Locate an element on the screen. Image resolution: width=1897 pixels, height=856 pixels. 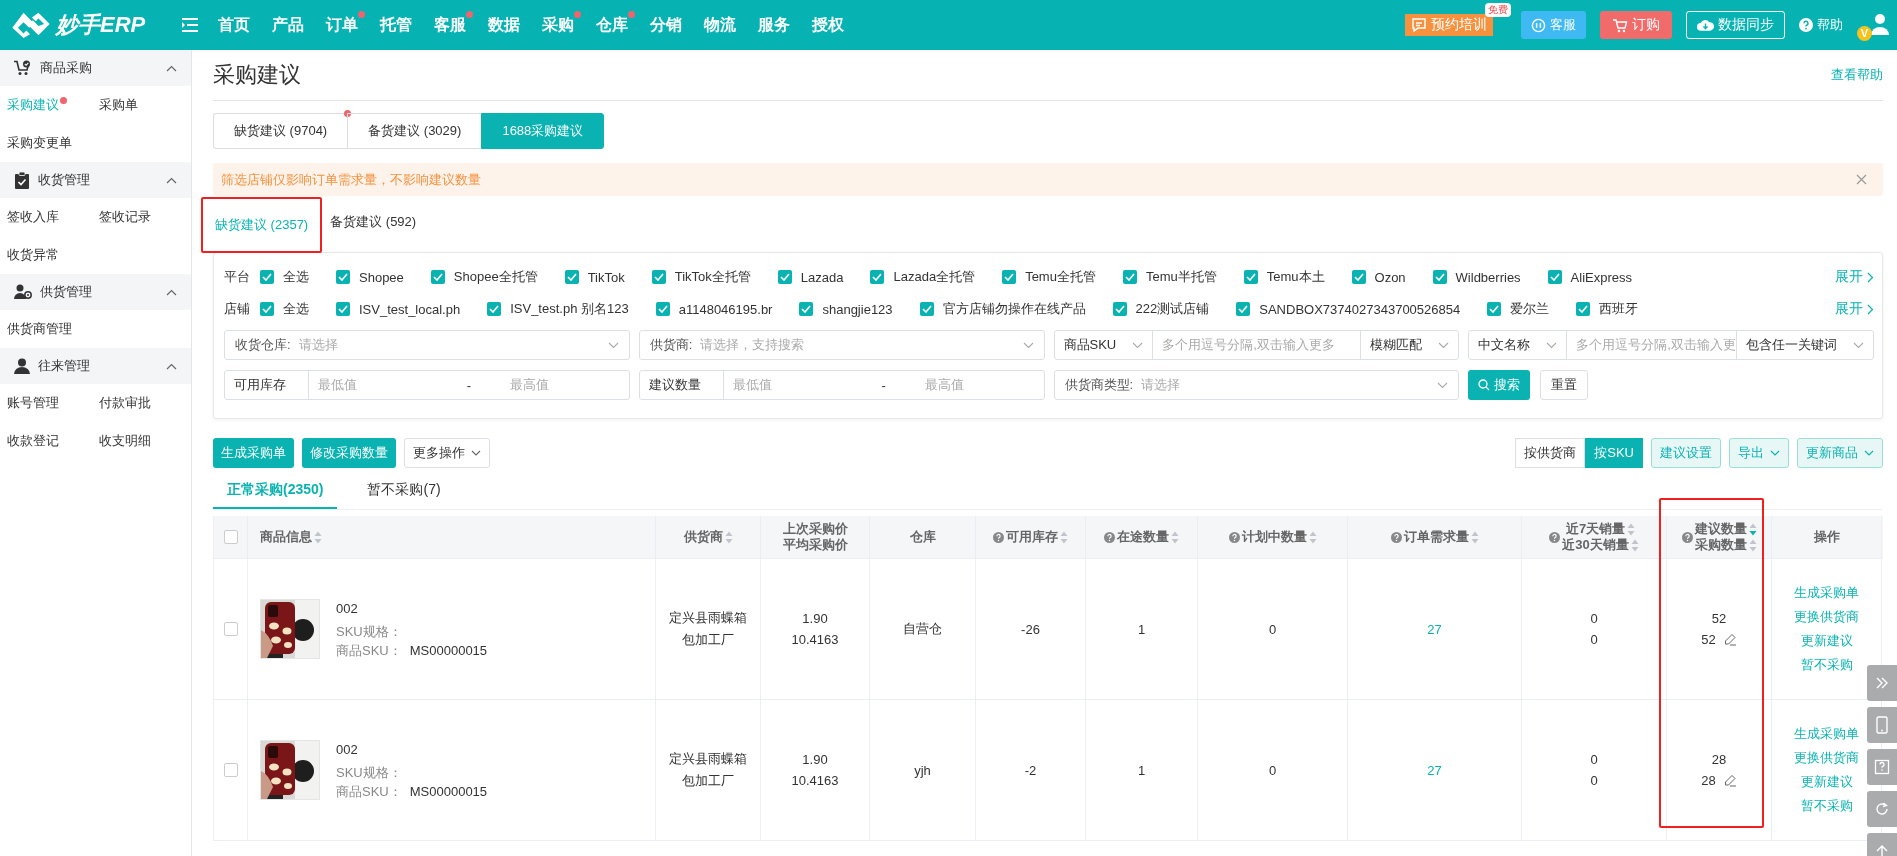
row-action-link: 暂不采购 is located at coordinates (1826, 806).